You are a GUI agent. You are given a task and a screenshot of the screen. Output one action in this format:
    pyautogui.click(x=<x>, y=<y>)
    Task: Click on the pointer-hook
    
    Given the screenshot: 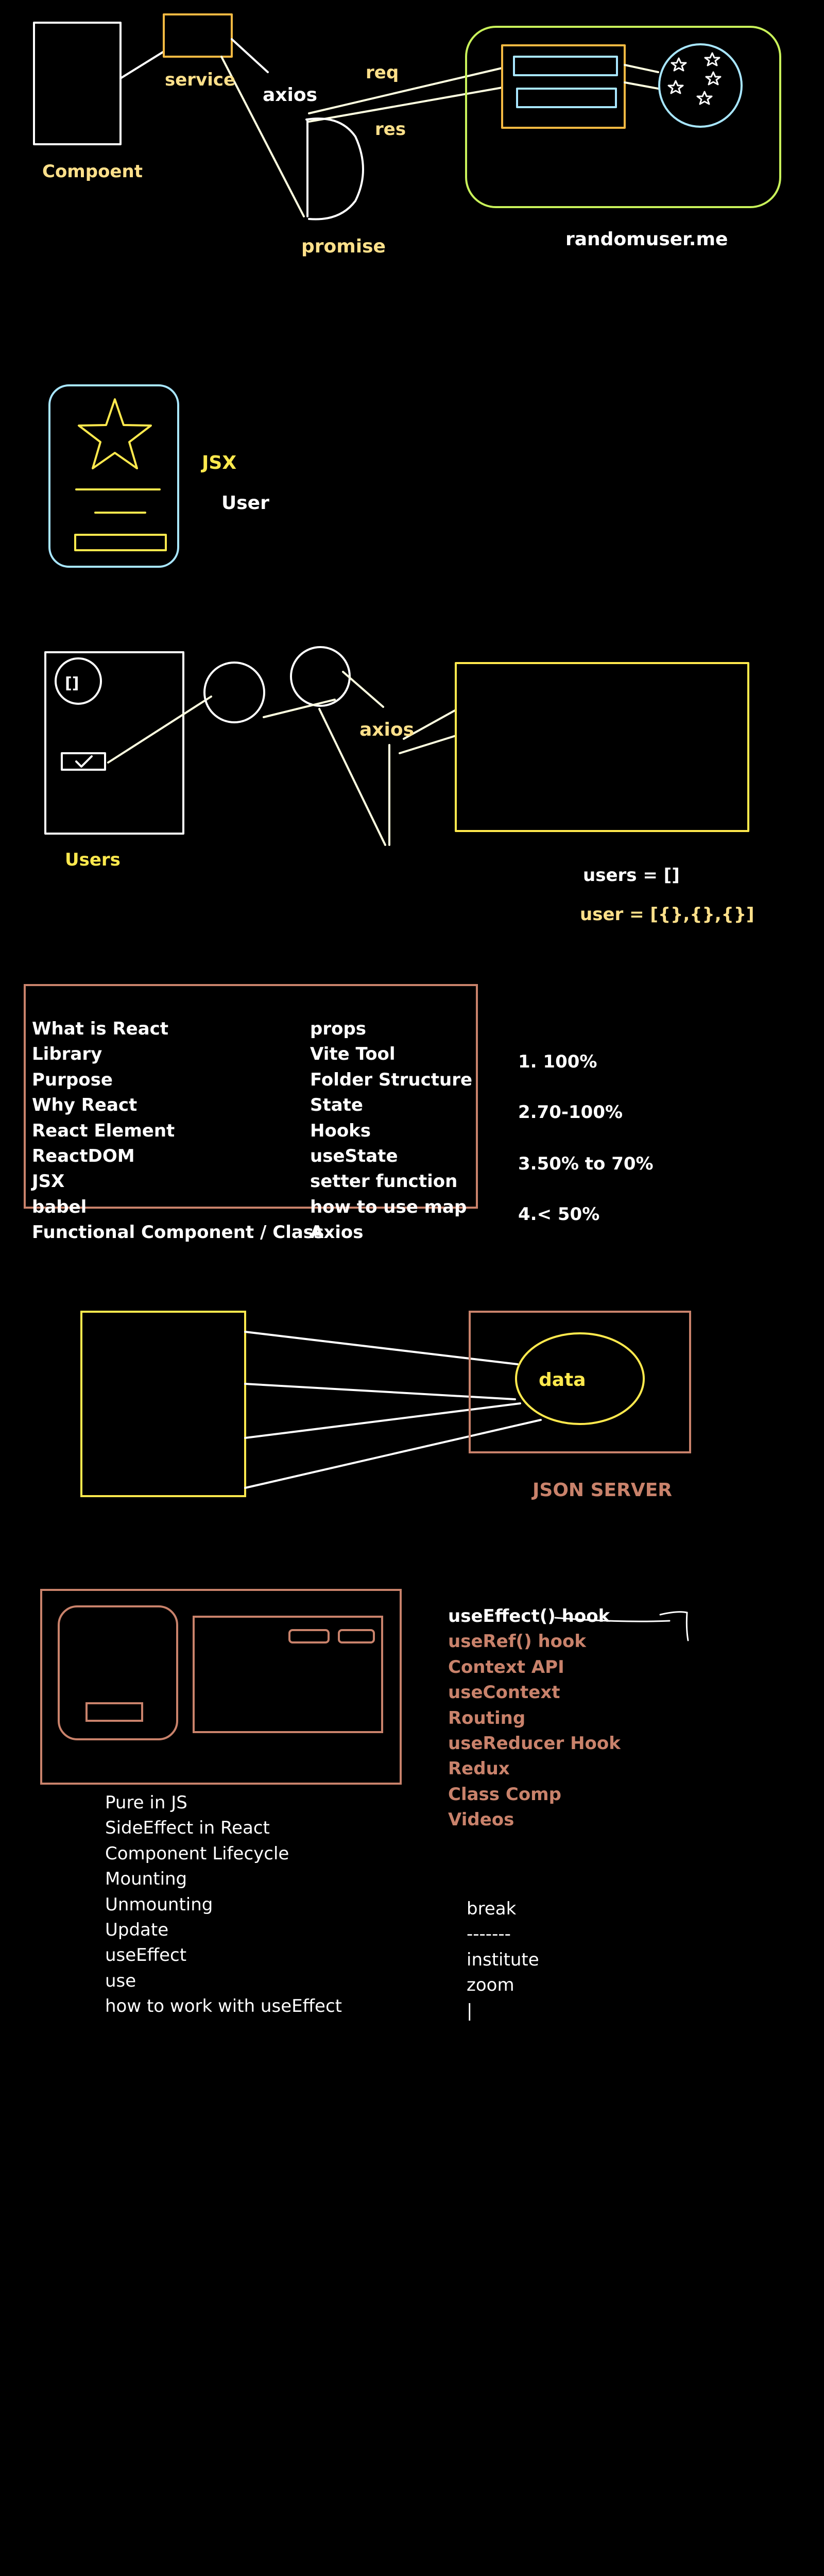 What is the action you would take?
    pyautogui.click(x=674, y=1626)
    